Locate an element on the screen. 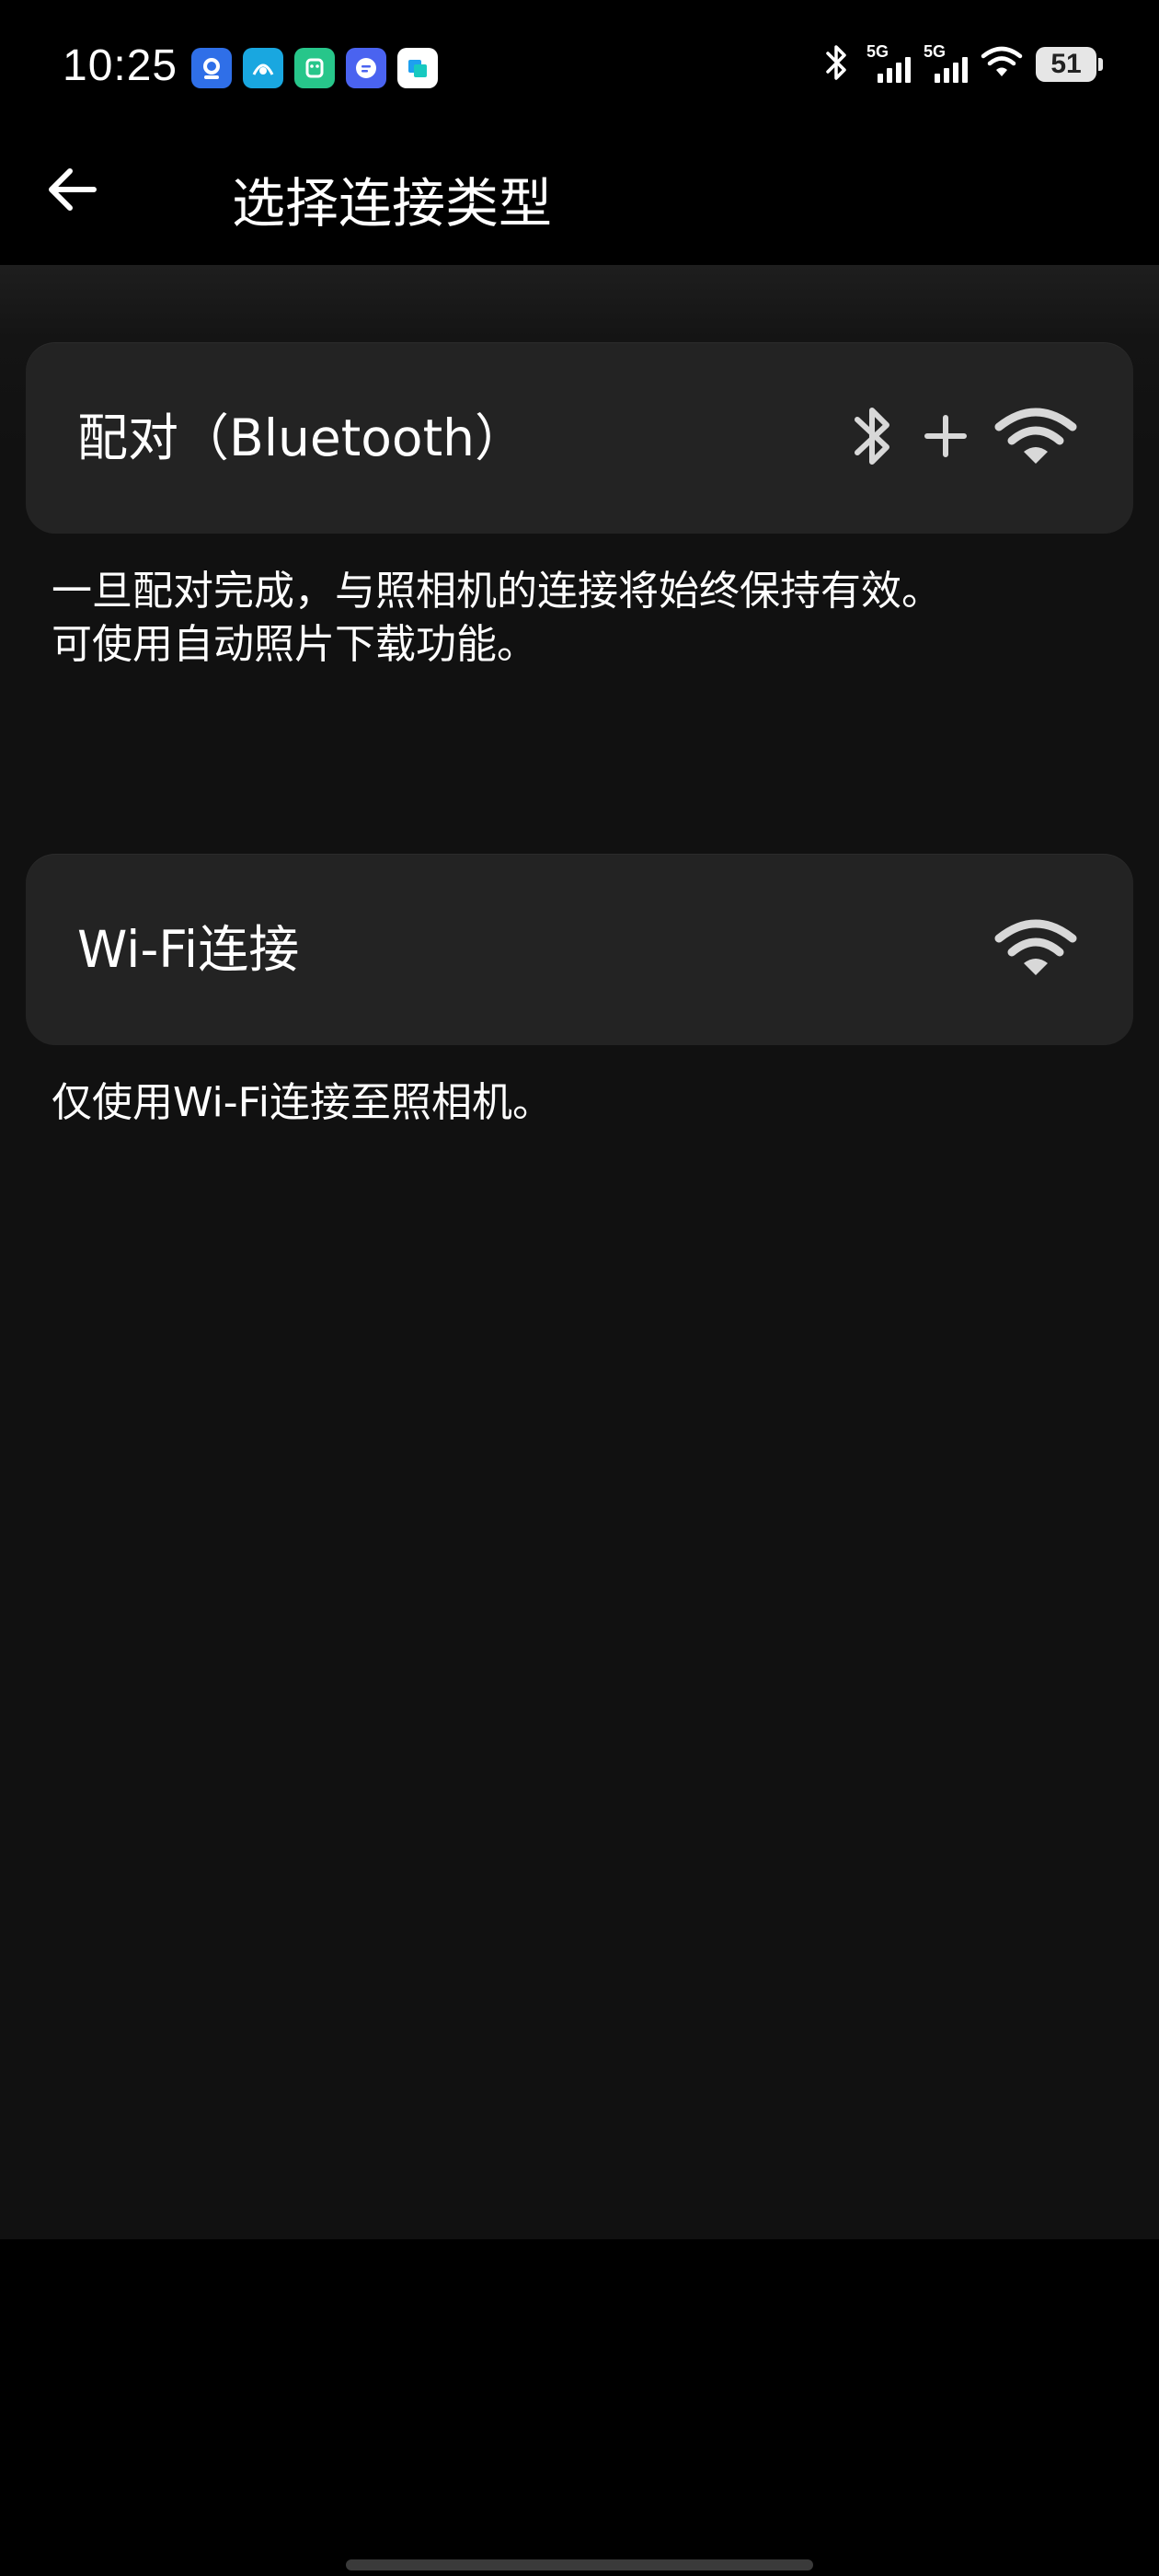 The image size is (1159, 2576). battery-icon: 51 is located at coordinates (1069, 64).